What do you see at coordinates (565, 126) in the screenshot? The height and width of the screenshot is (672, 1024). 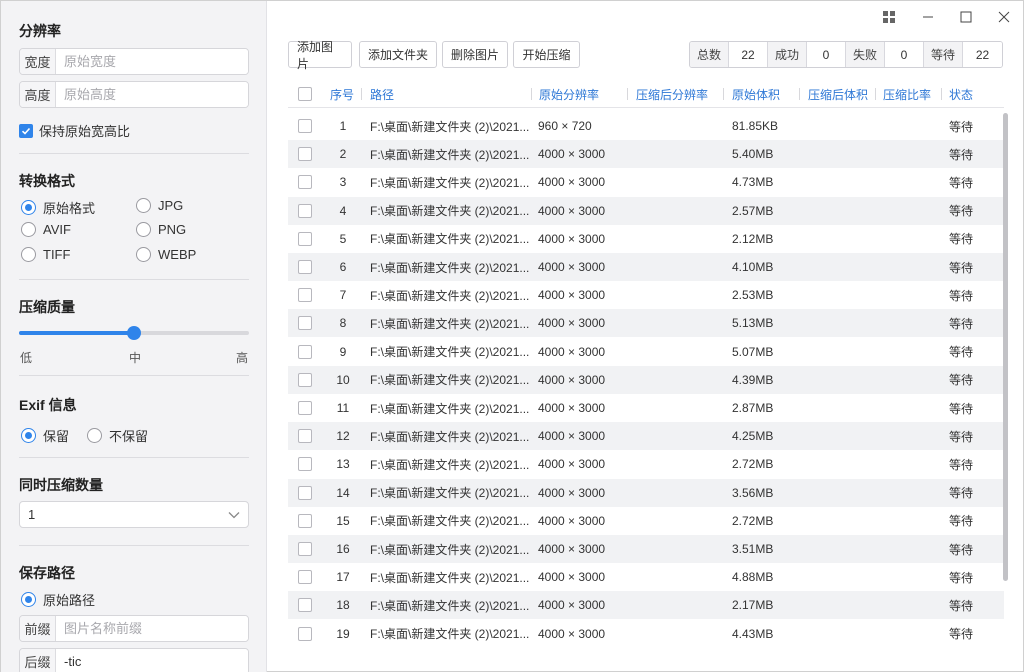 I see `cell-original-resolution: 960 × 720` at bounding box center [565, 126].